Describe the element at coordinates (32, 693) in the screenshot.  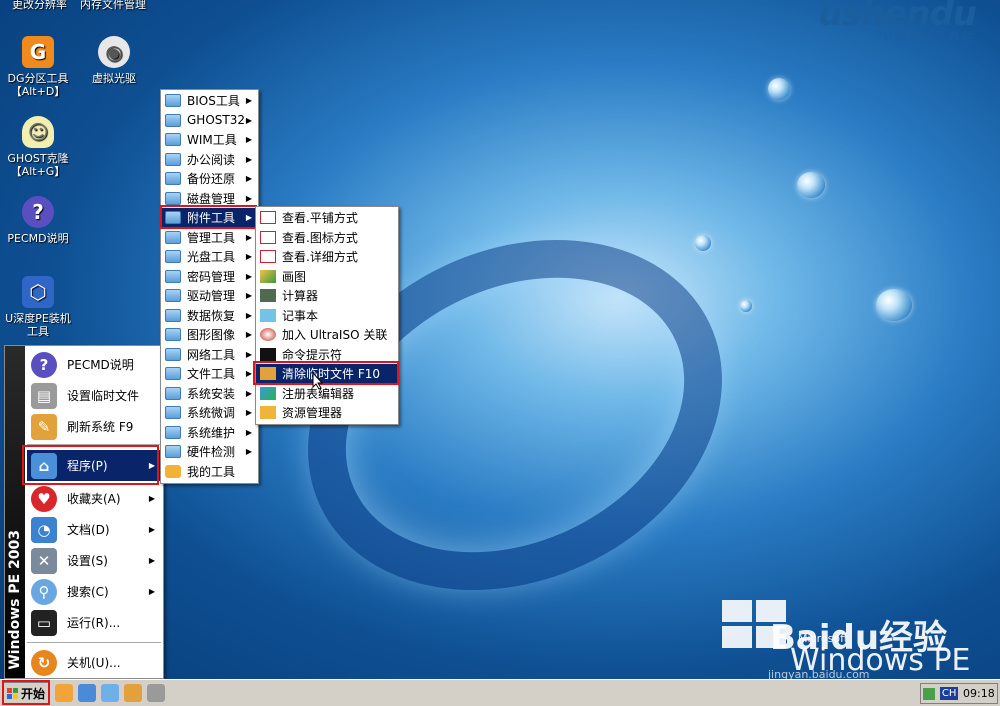
I see `start-label: 开始` at that location.